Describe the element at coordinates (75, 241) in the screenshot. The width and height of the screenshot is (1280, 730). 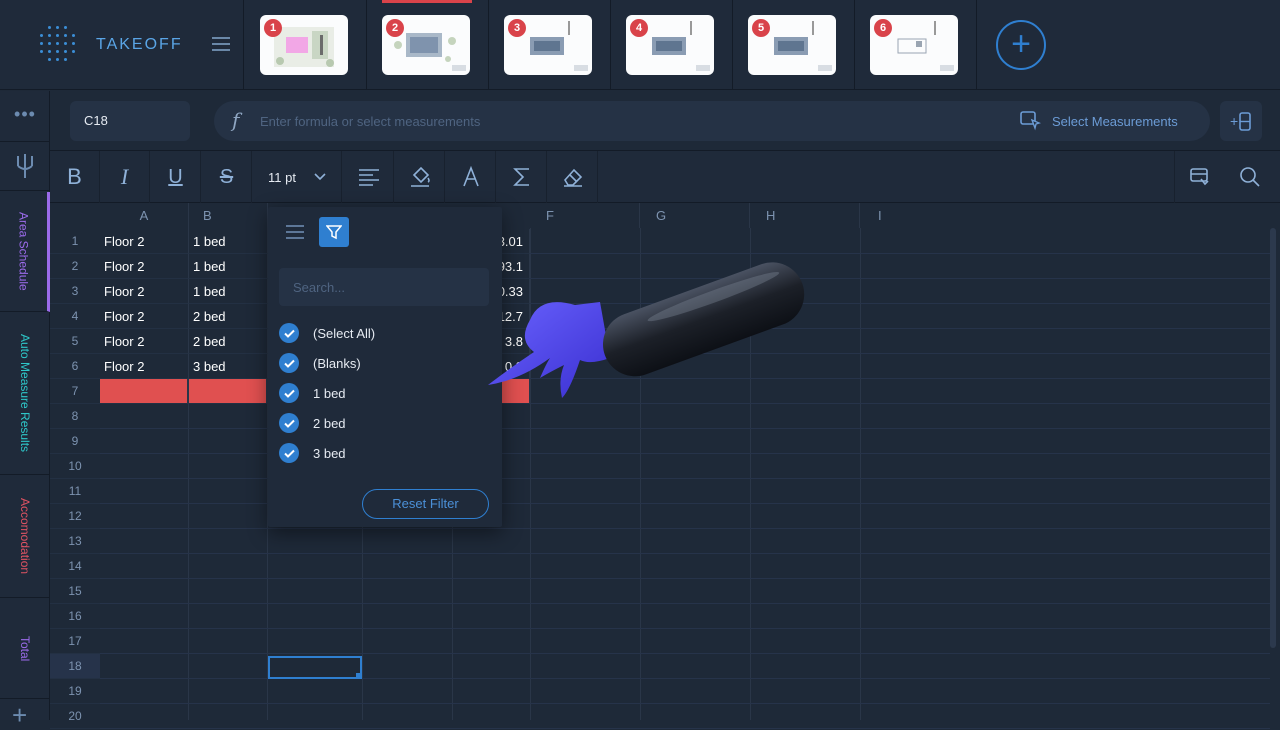
I see `row-header: 1` at that location.